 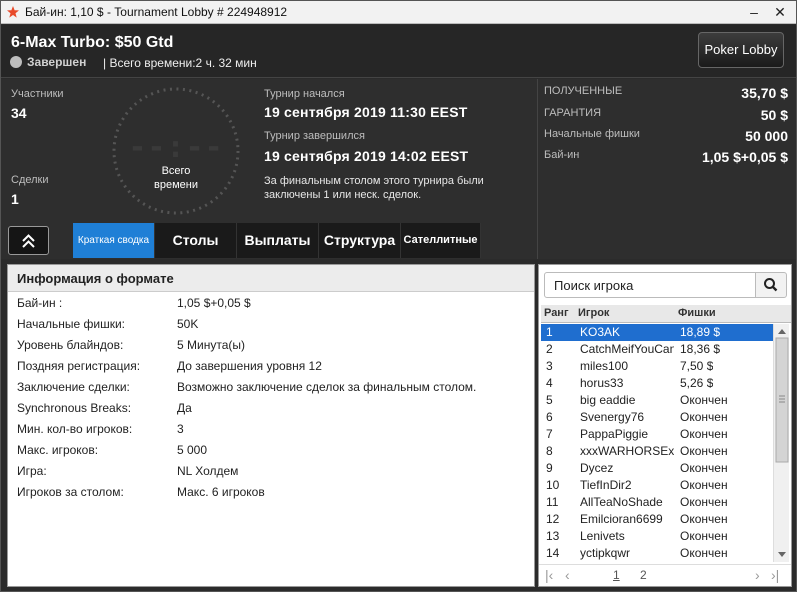 What do you see at coordinates (744, 157) in the screenshot?
I see `buyin-value: 1,05 $+0,05 $` at bounding box center [744, 157].